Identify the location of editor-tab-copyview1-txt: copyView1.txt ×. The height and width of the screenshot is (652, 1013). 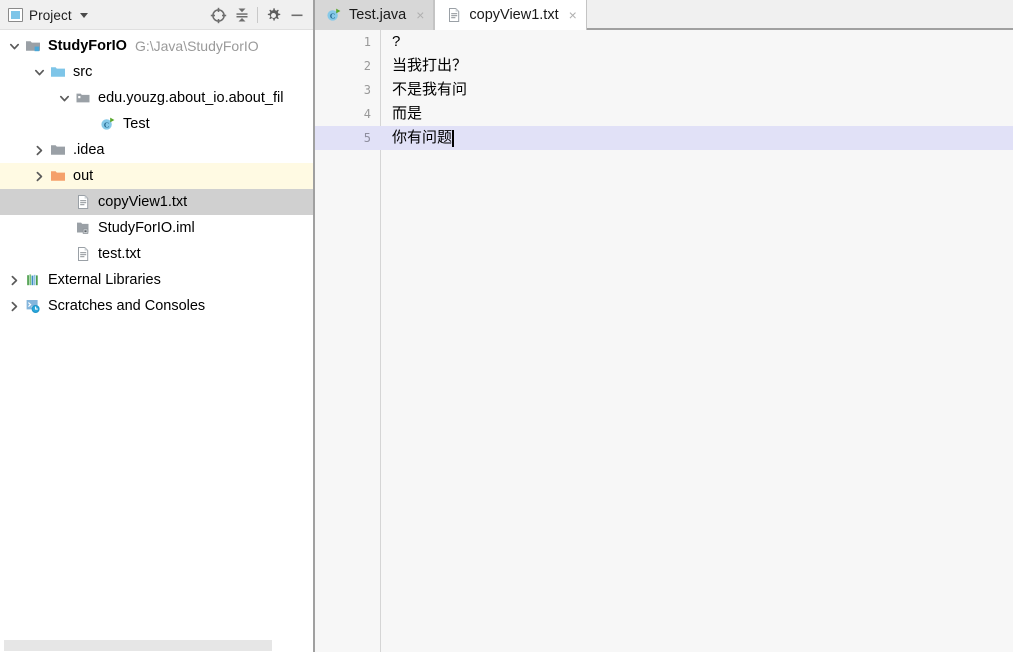
(510, 15).